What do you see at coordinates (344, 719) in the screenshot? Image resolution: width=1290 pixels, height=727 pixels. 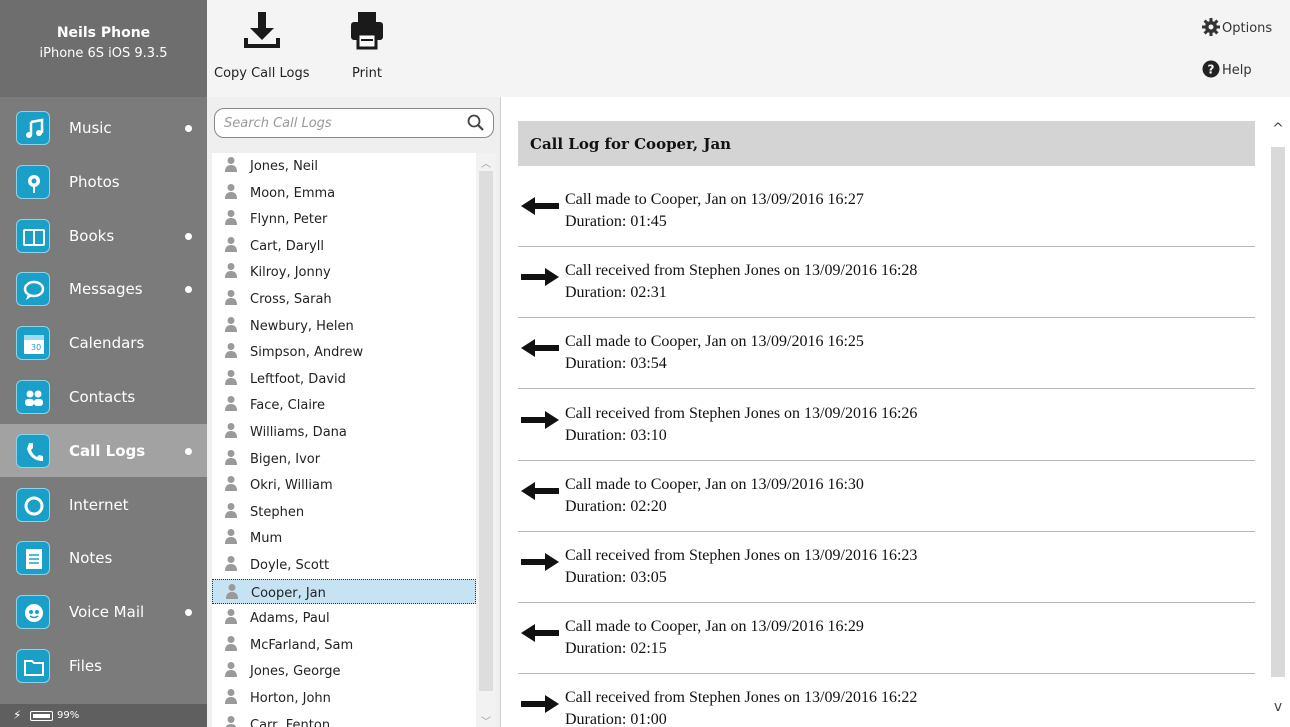 I see `contact-list-item: Carr, Fenton` at bounding box center [344, 719].